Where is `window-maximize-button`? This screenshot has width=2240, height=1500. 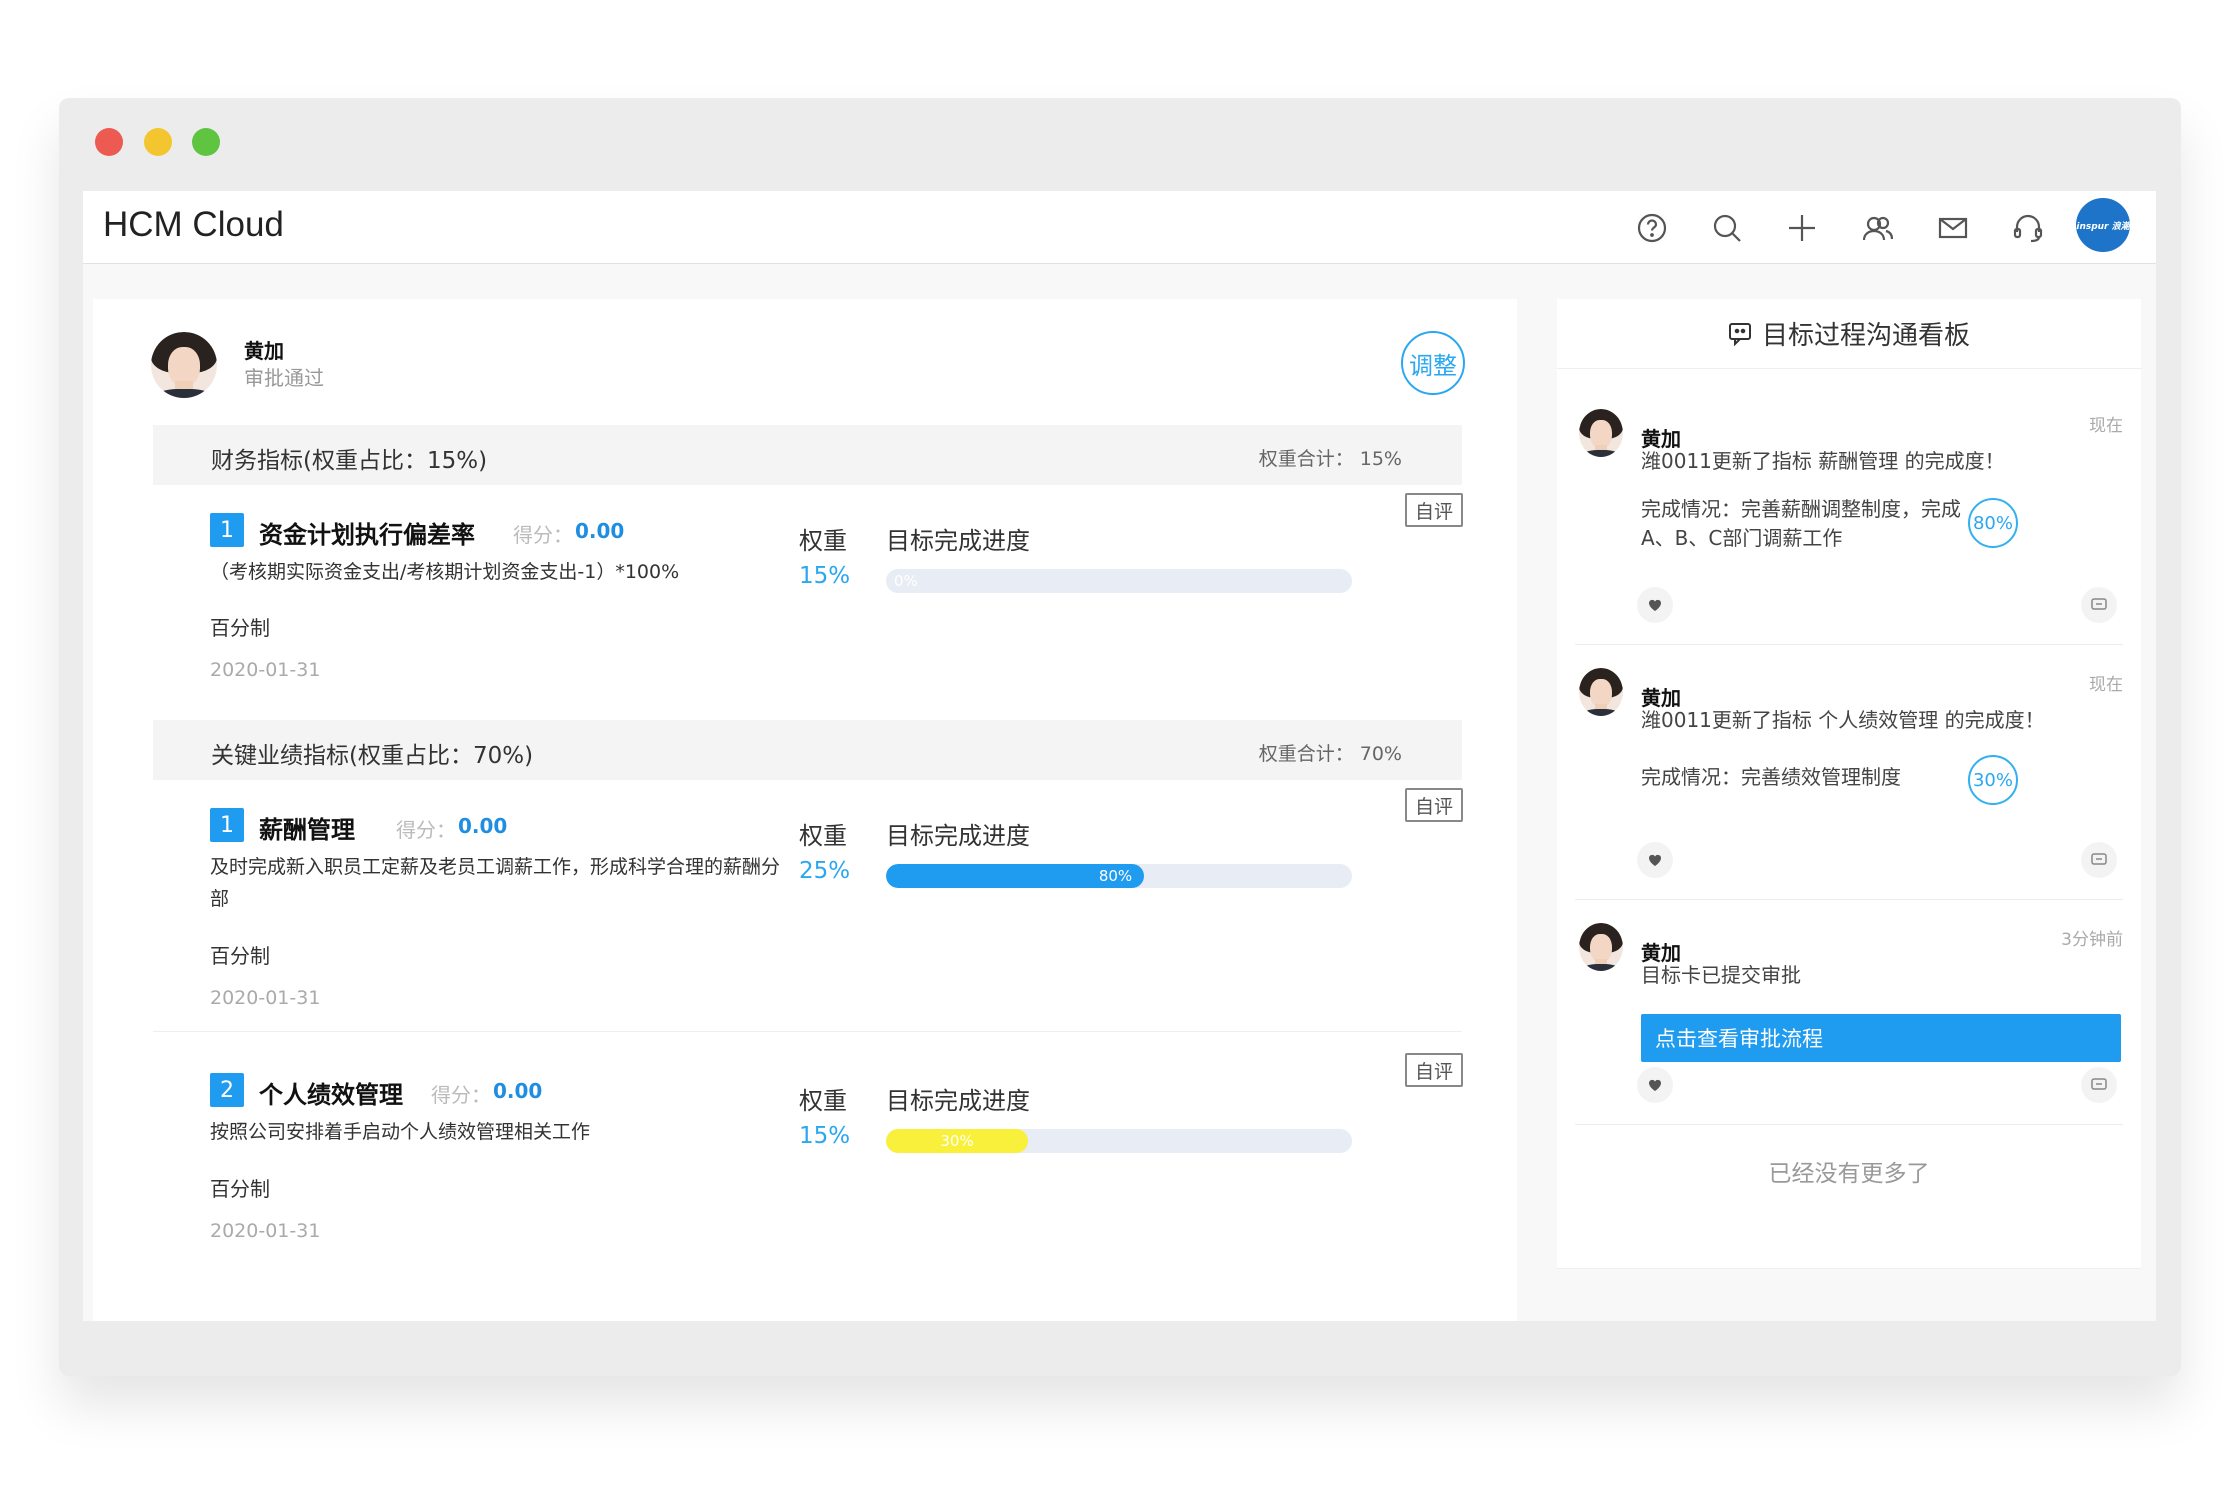
window-maximize-button is located at coordinates (206, 142).